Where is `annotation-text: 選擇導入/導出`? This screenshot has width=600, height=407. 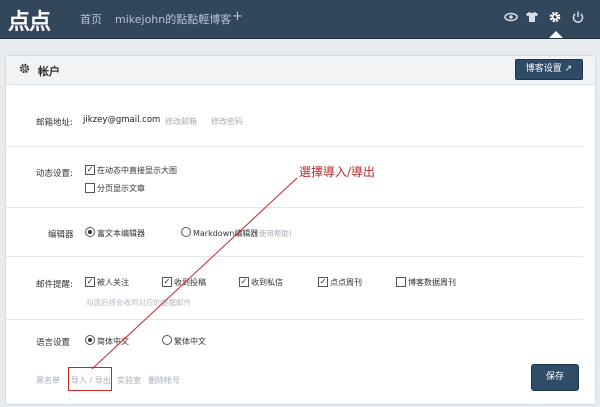
annotation-text: 選擇導入/導出 is located at coordinates (337, 172).